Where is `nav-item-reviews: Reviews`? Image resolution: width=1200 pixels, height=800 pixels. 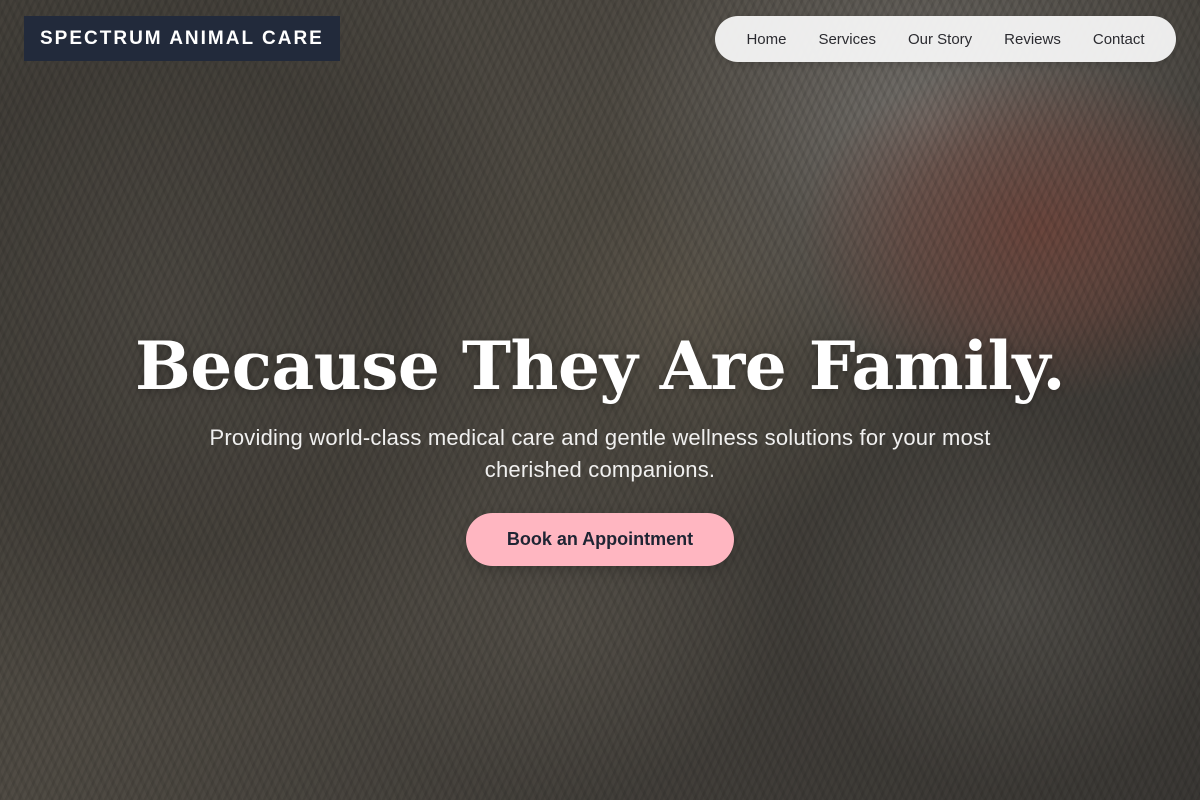
nav-item-reviews: Reviews is located at coordinates (1032, 39).